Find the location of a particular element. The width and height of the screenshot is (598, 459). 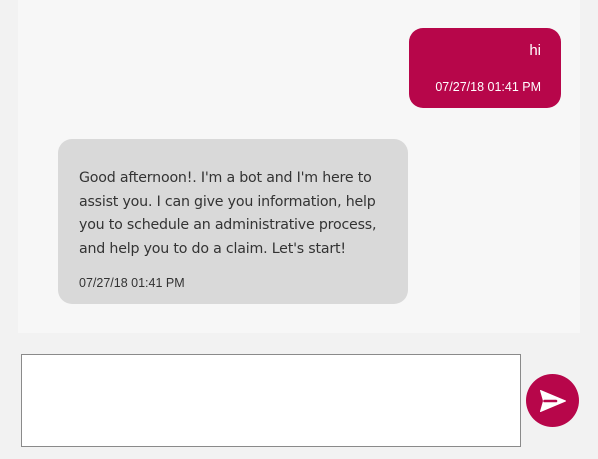

bot-message-timestamp: 07/27/18 01:41 PM is located at coordinates (132, 283).